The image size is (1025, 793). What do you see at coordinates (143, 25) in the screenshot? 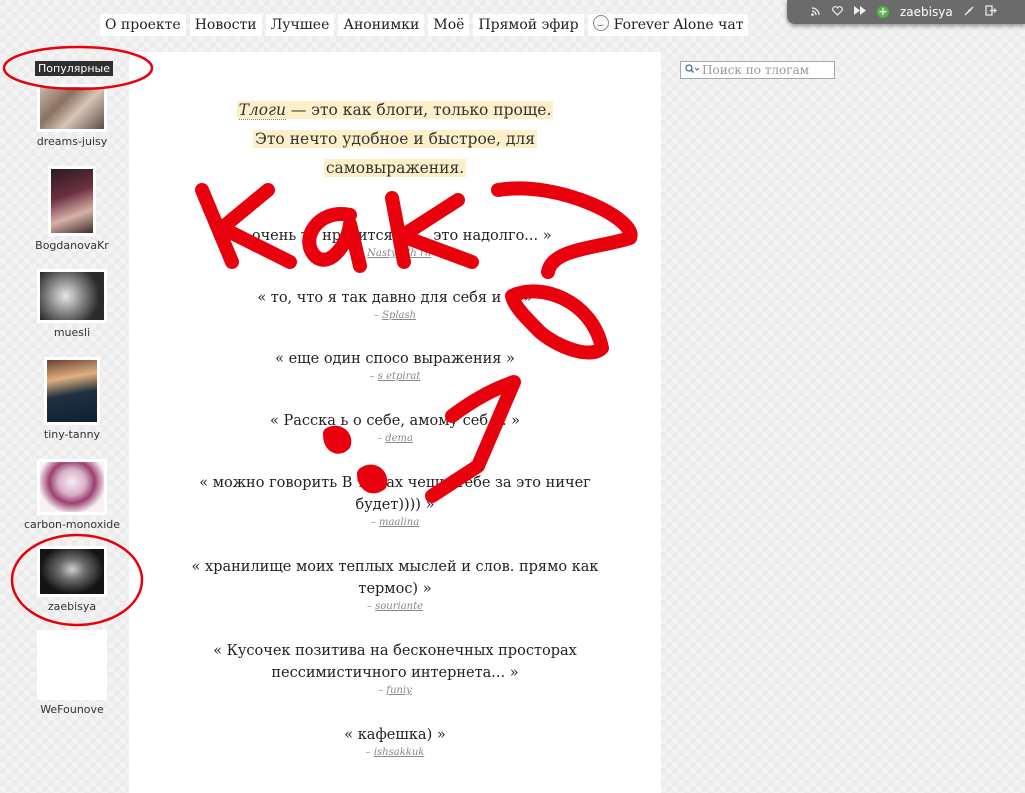
I see `nav-about: О проекте` at bounding box center [143, 25].